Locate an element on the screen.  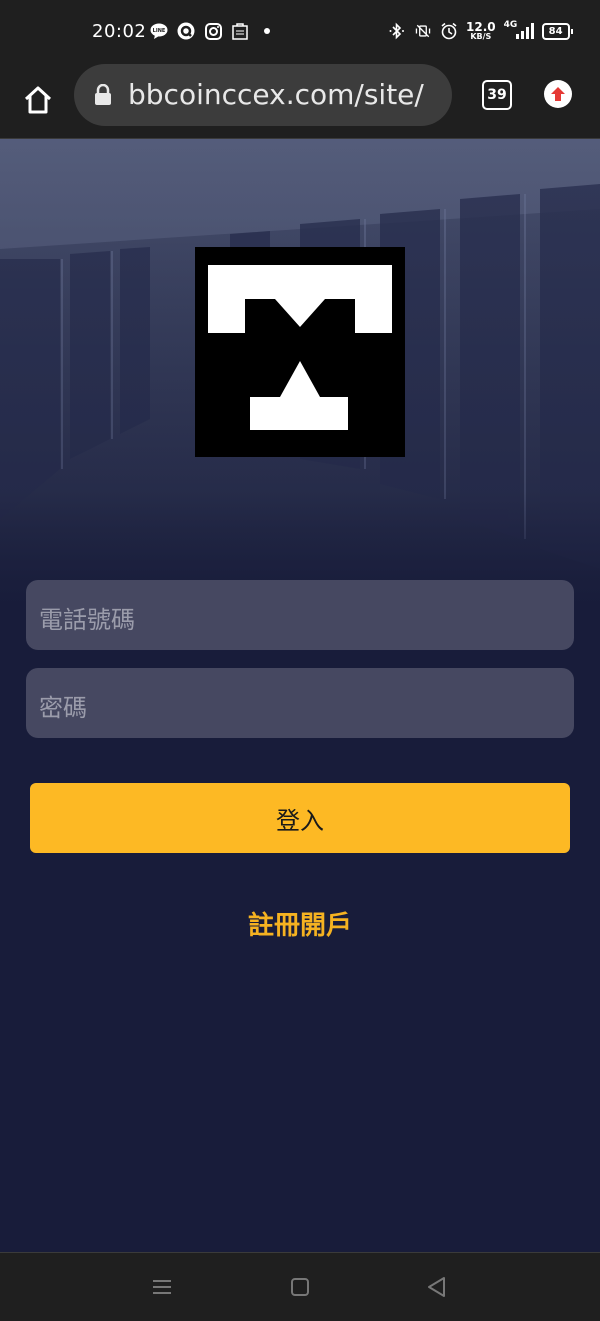
home-icon is located at coordinates (38, 100).